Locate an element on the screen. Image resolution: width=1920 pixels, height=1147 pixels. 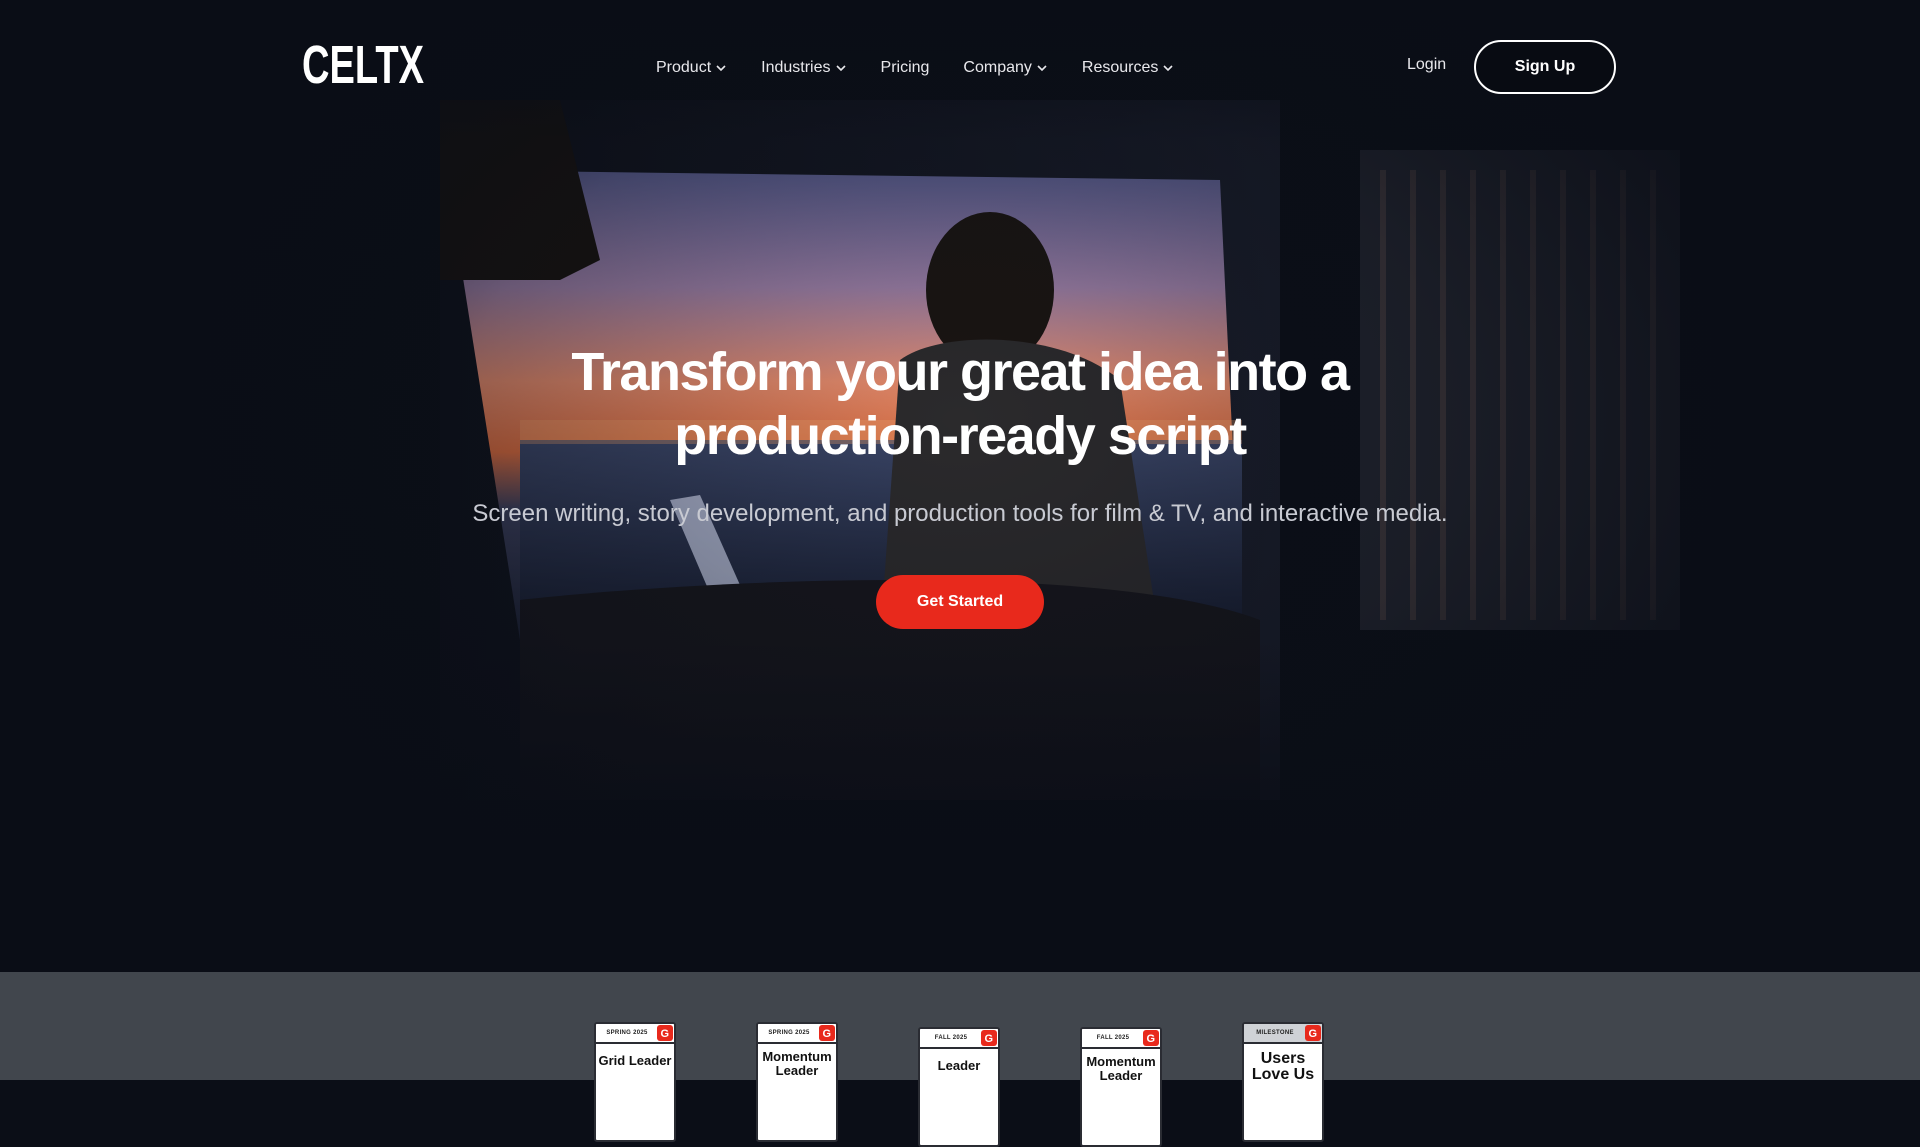
badge-title: Leader is located at coordinates (959, 1061).